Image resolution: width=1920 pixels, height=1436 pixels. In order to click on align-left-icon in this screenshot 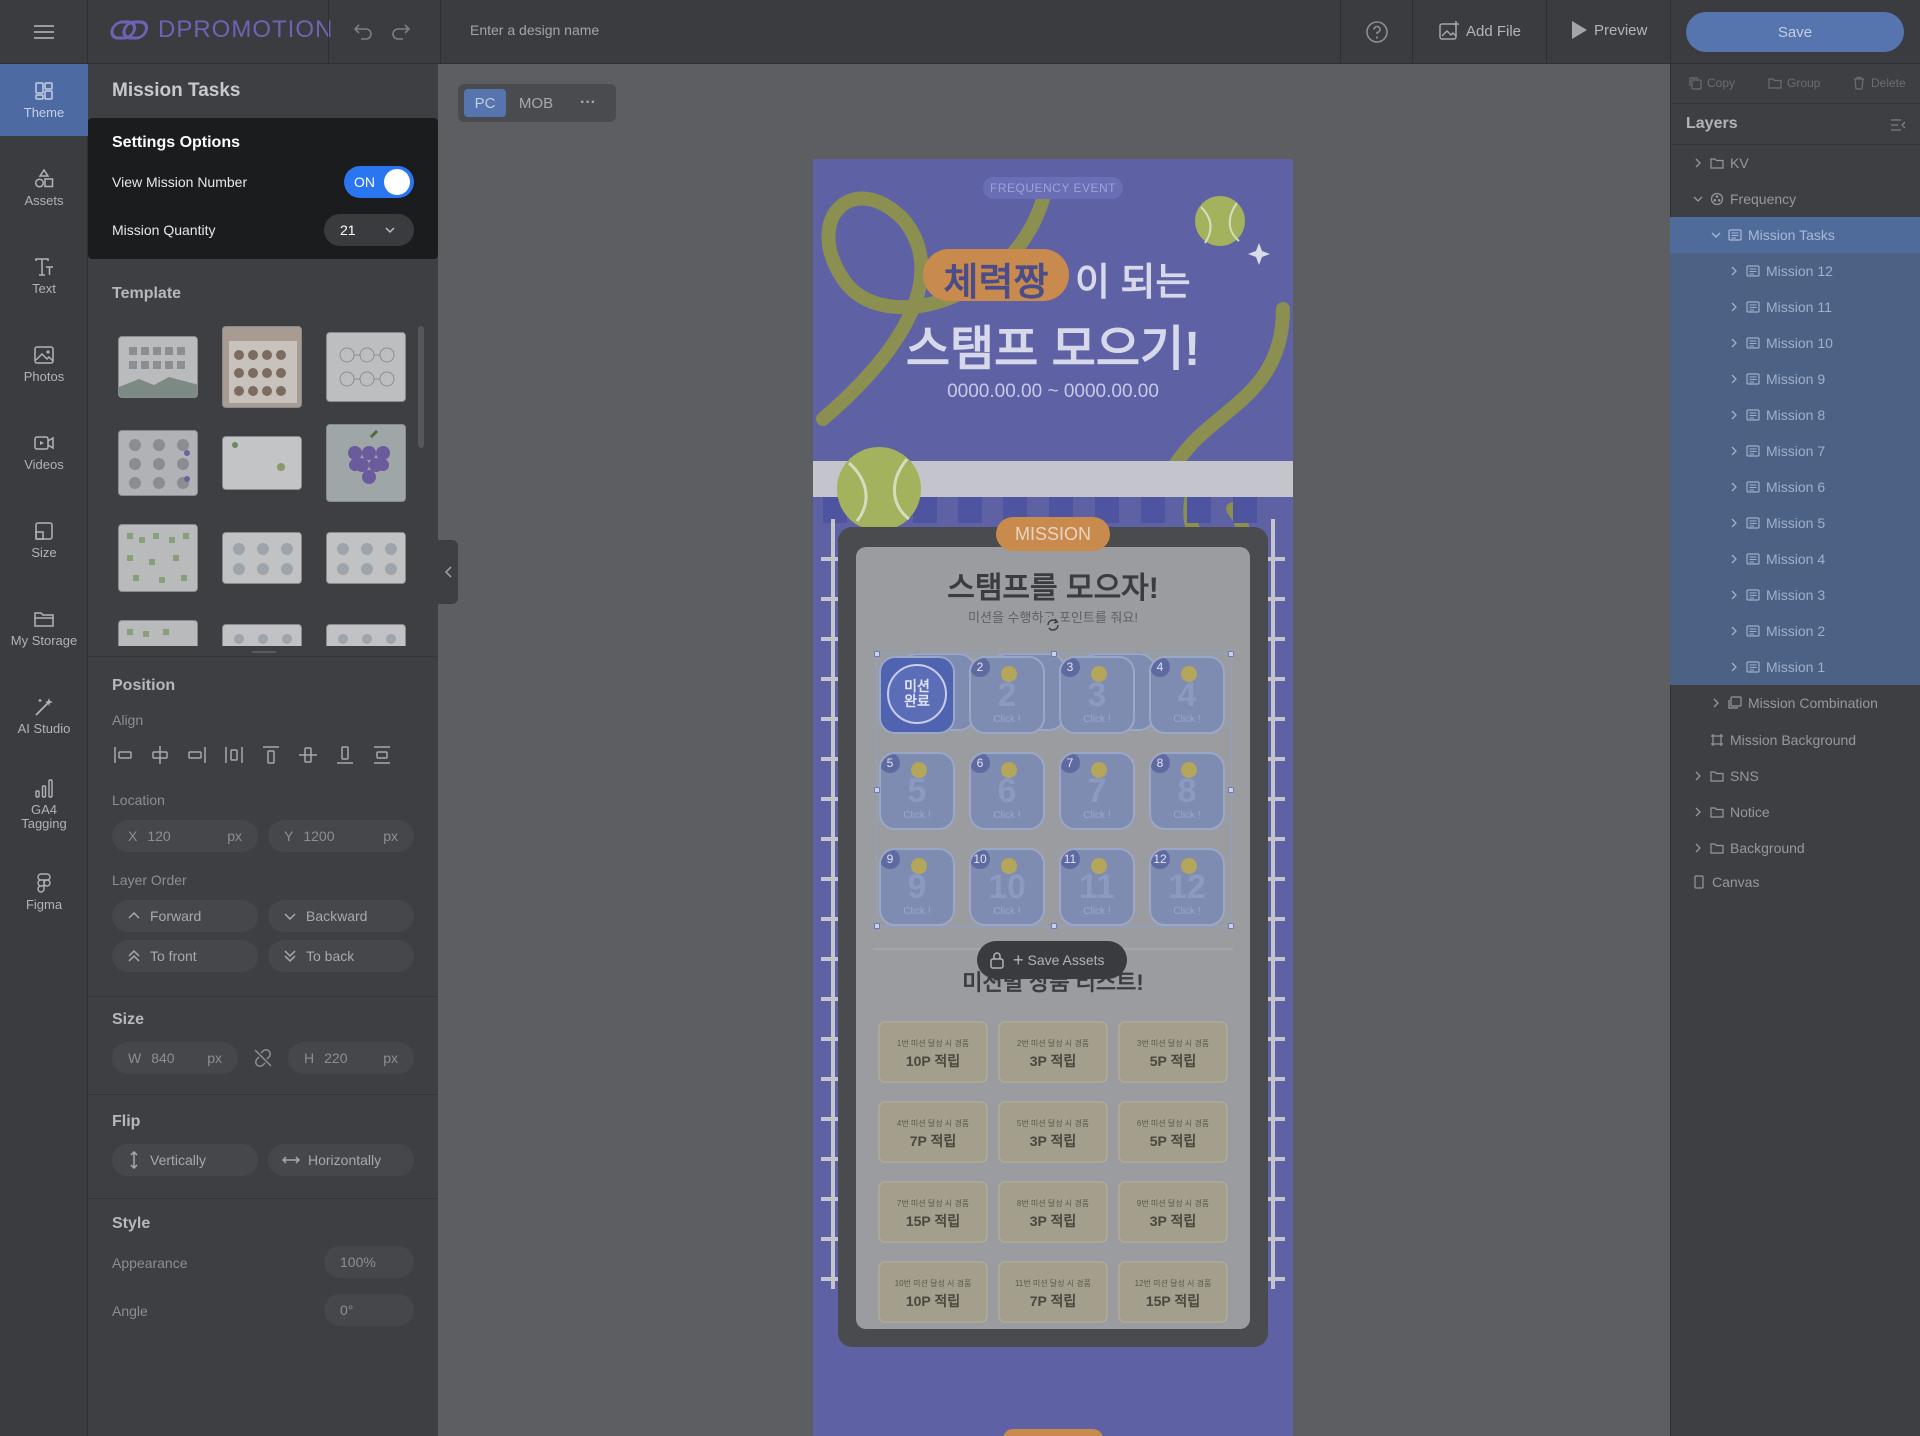, I will do `click(123, 755)`.